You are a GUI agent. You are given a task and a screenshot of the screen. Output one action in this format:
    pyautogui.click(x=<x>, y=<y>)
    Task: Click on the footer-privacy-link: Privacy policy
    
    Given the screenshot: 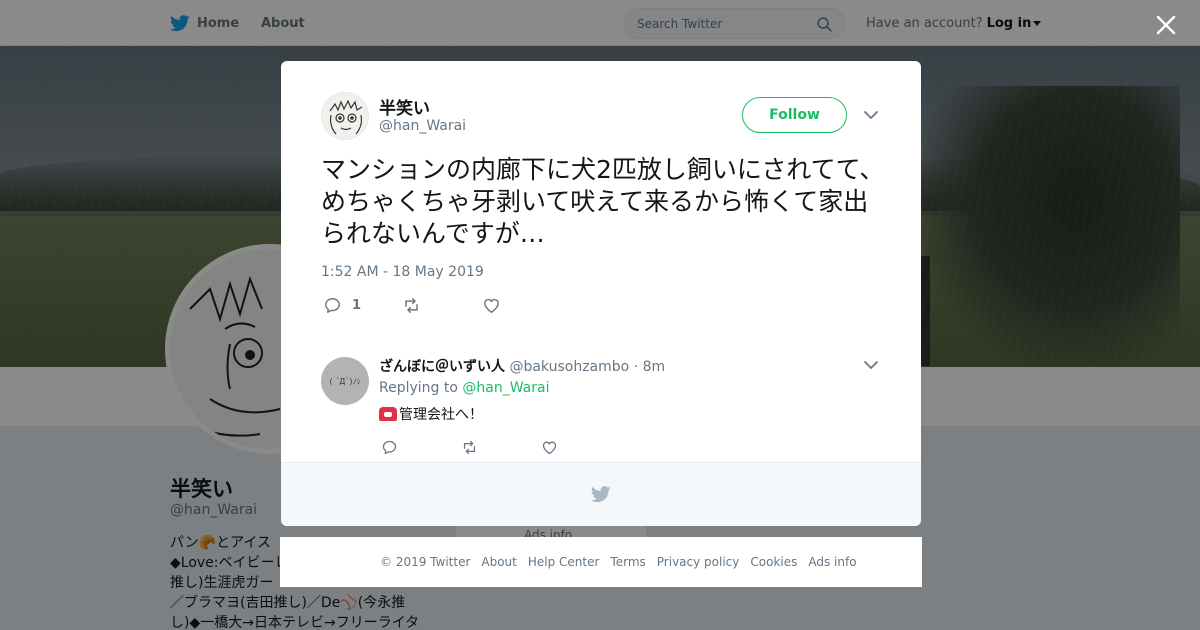 What is the action you would take?
    pyautogui.click(x=698, y=562)
    